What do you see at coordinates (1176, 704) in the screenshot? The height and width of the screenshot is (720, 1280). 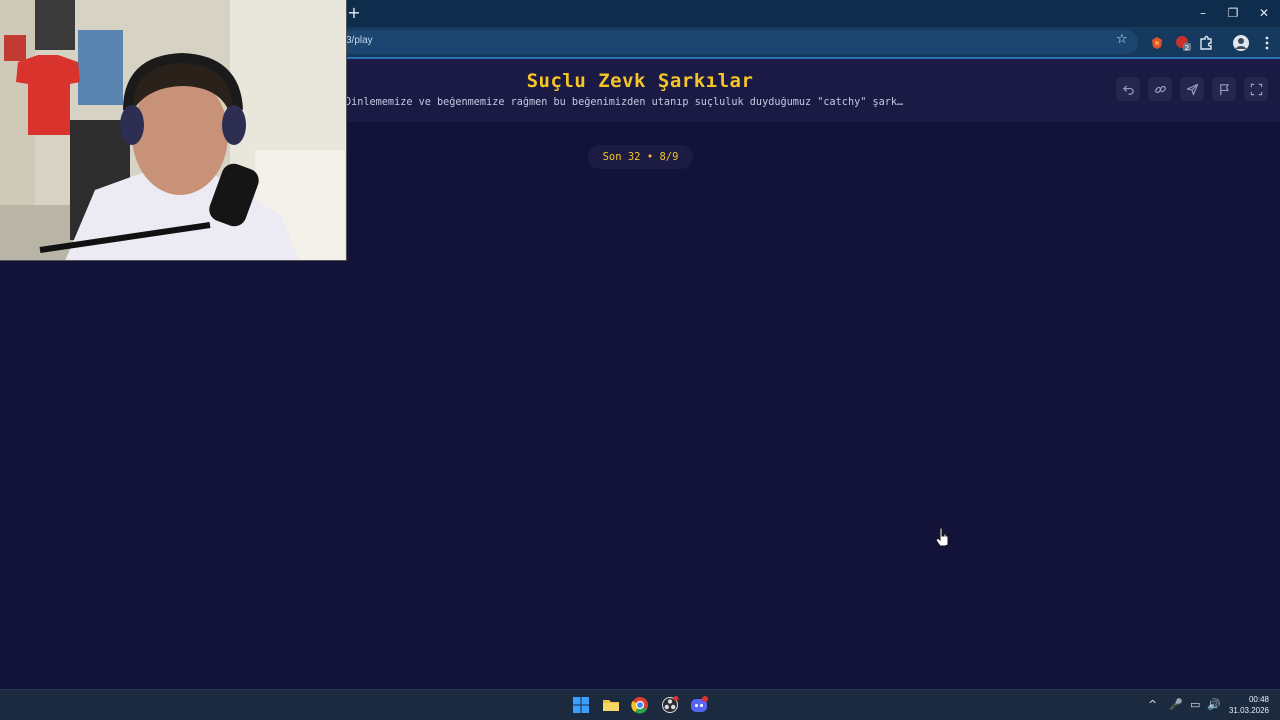 I see `microphone-icon: 🎤` at bounding box center [1176, 704].